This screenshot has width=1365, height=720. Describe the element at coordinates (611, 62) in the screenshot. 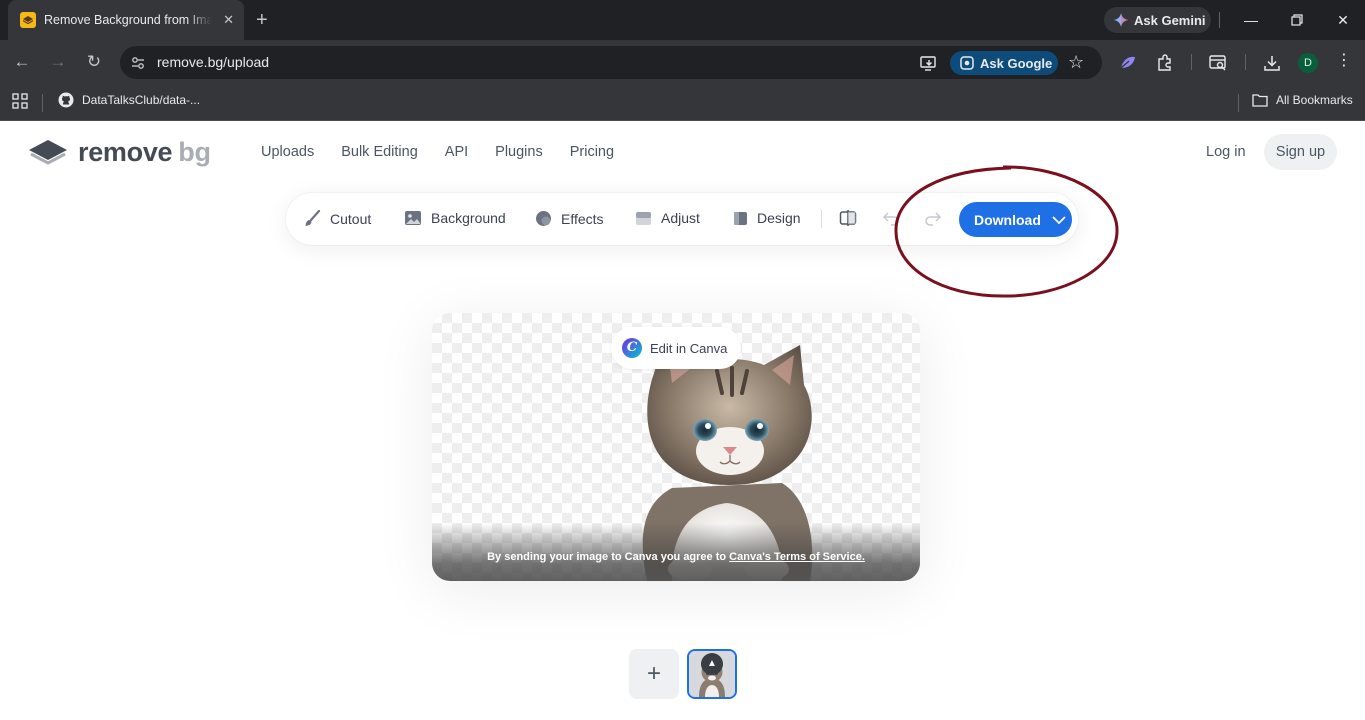

I see `address-bar: remove.bg/upload Ask Google ☆` at that location.